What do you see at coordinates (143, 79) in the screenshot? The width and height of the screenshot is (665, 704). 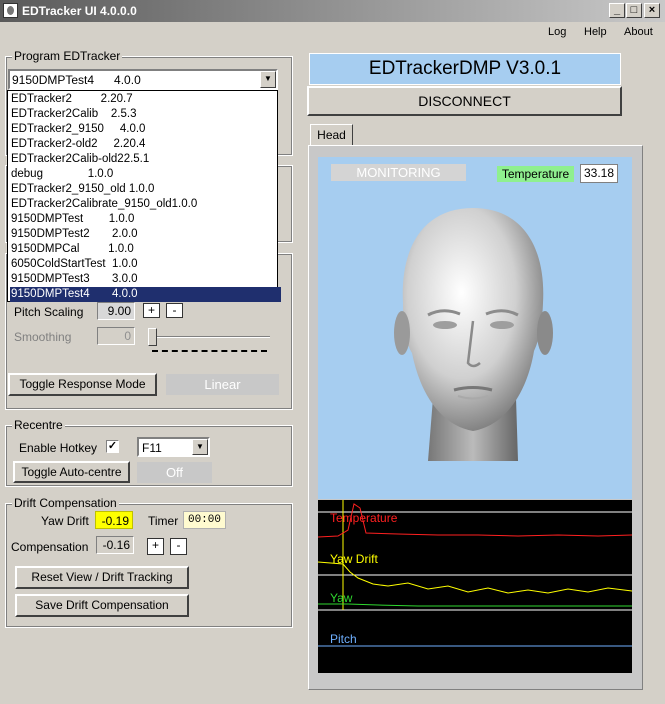 I see `program-select: 9150DMPTest4 4.0.0 ▼` at bounding box center [143, 79].